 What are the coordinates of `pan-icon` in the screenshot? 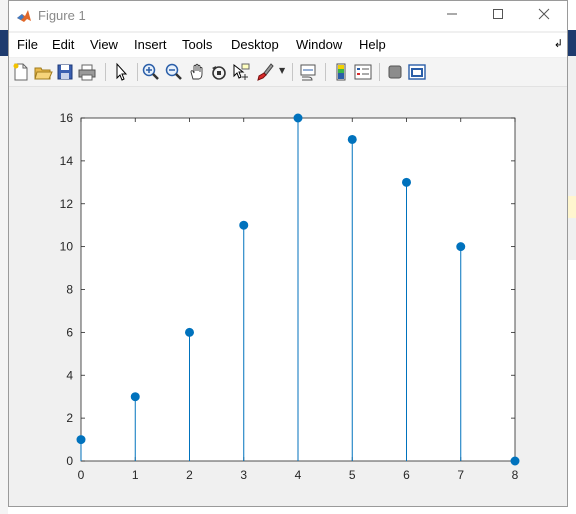 It's located at (197, 72).